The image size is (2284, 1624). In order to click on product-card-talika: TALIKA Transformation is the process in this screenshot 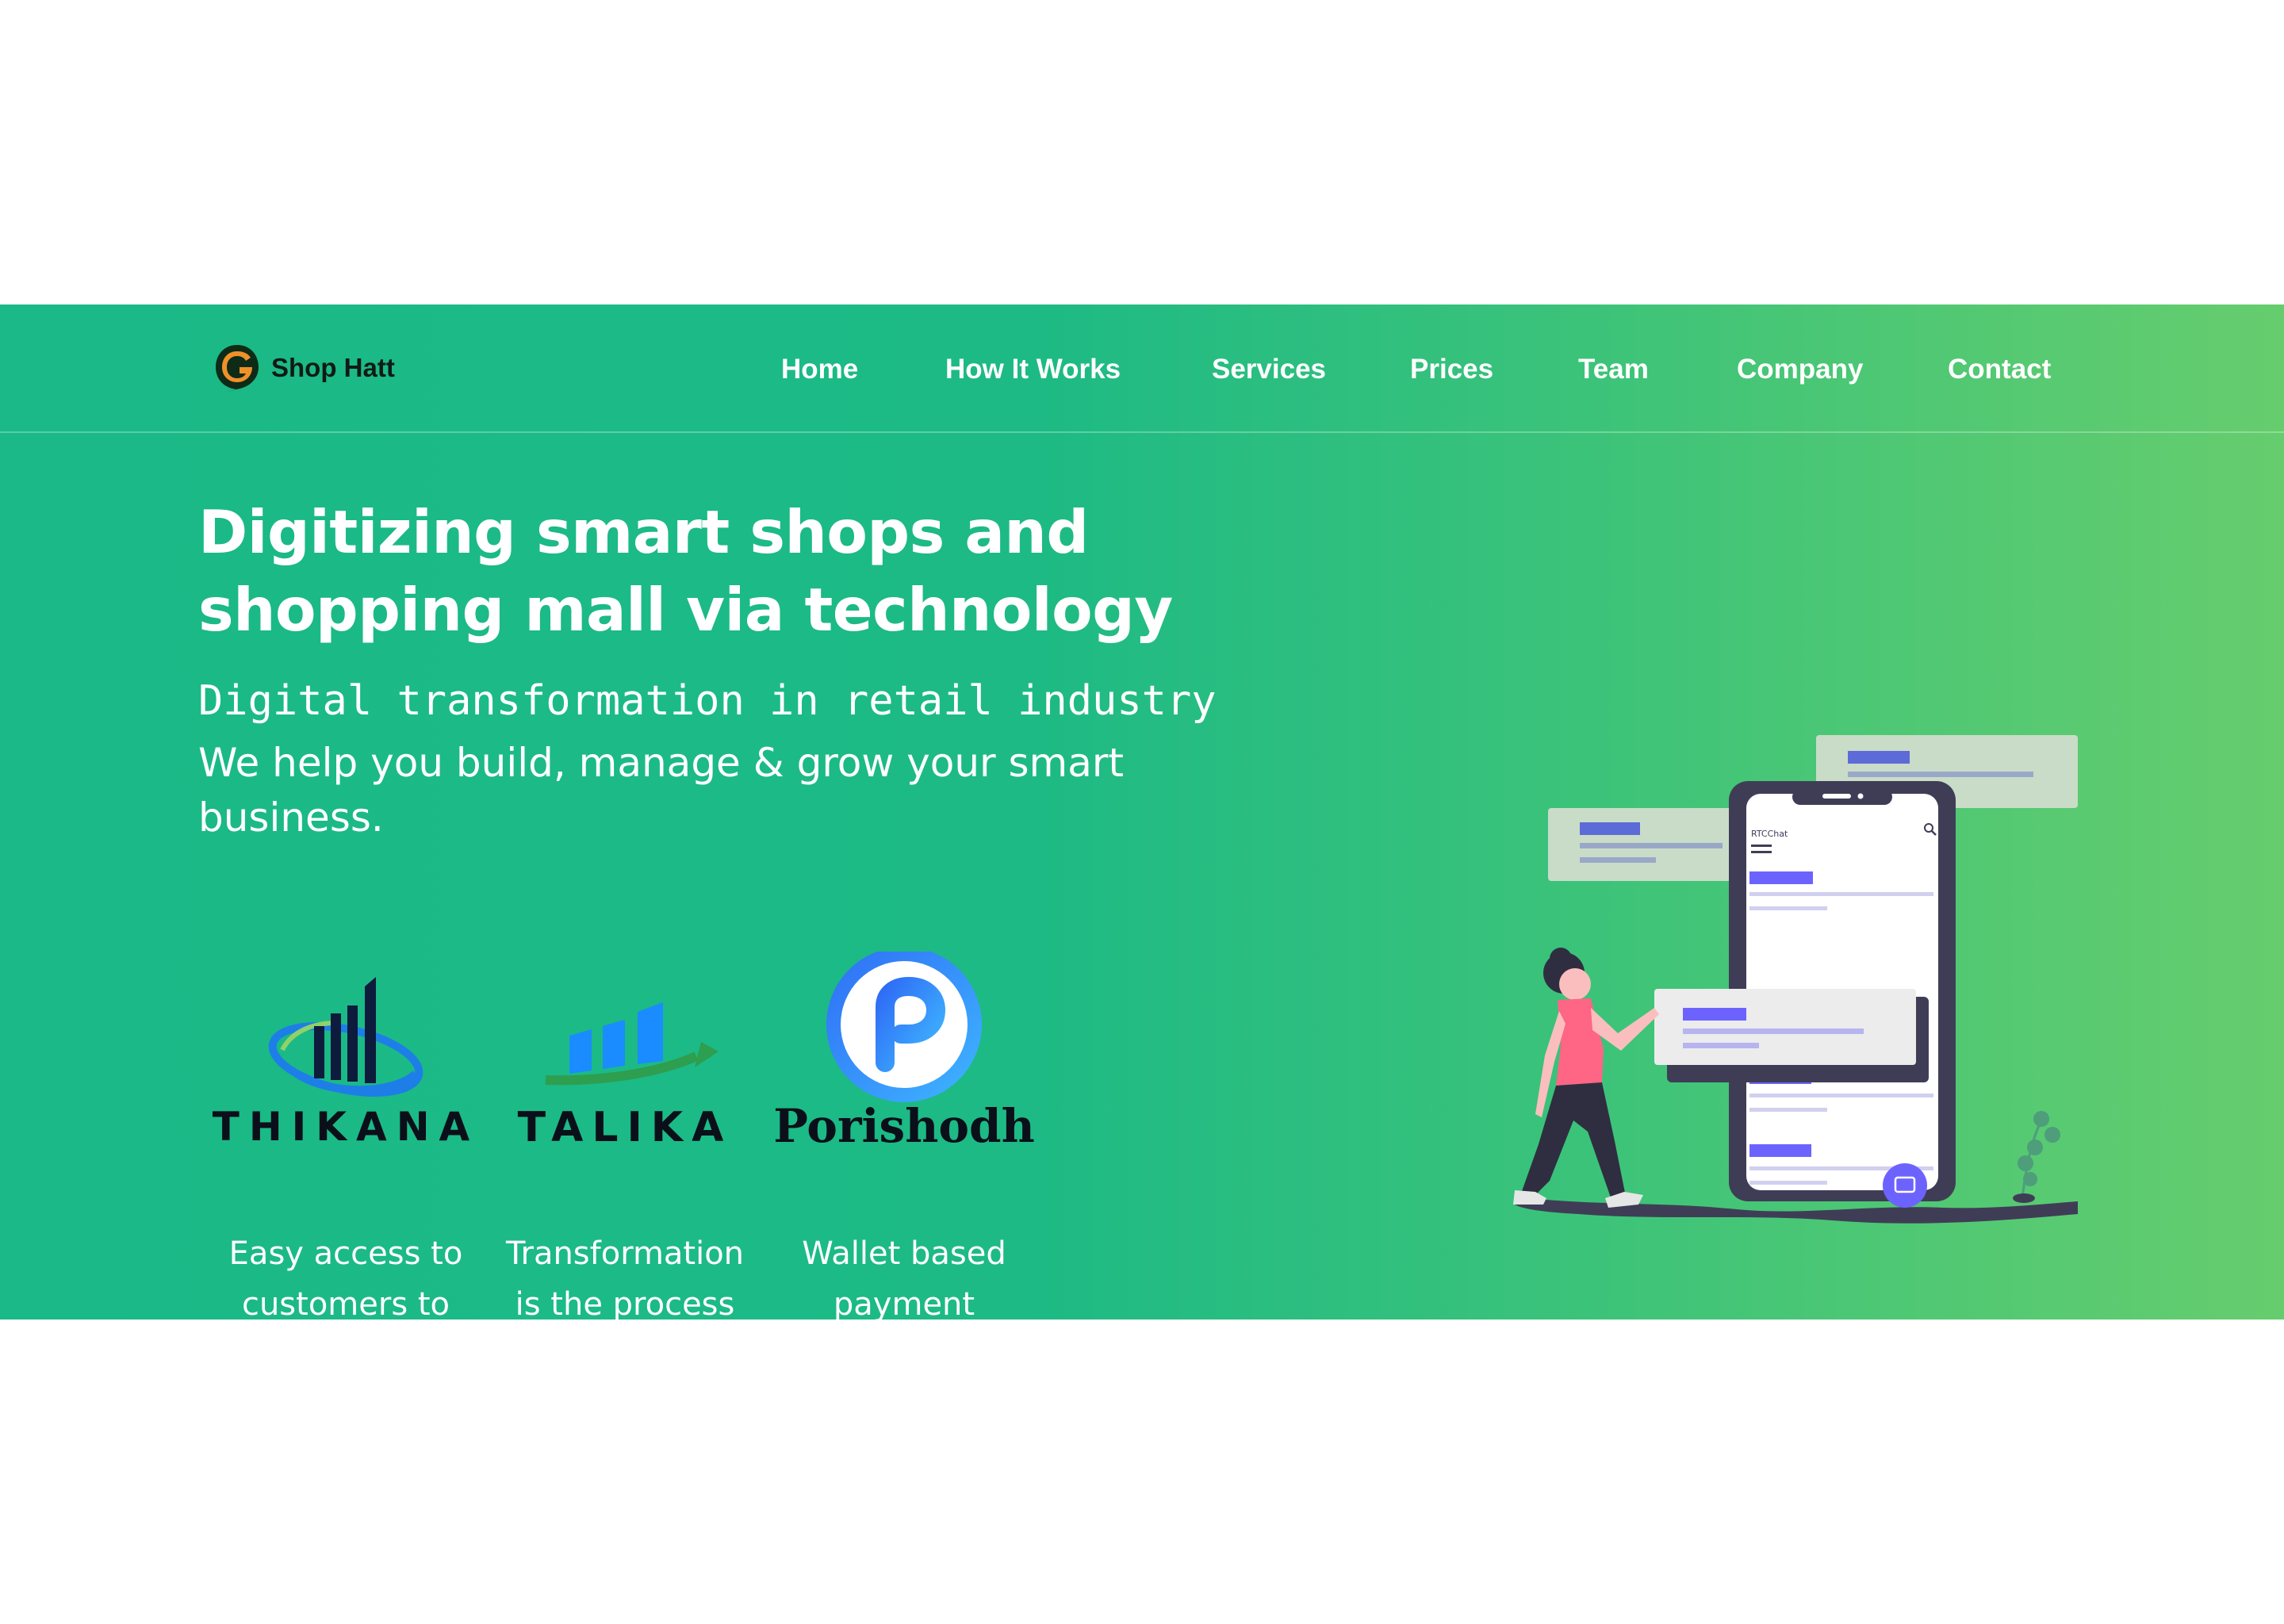, I will do `click(625, 1141)`.